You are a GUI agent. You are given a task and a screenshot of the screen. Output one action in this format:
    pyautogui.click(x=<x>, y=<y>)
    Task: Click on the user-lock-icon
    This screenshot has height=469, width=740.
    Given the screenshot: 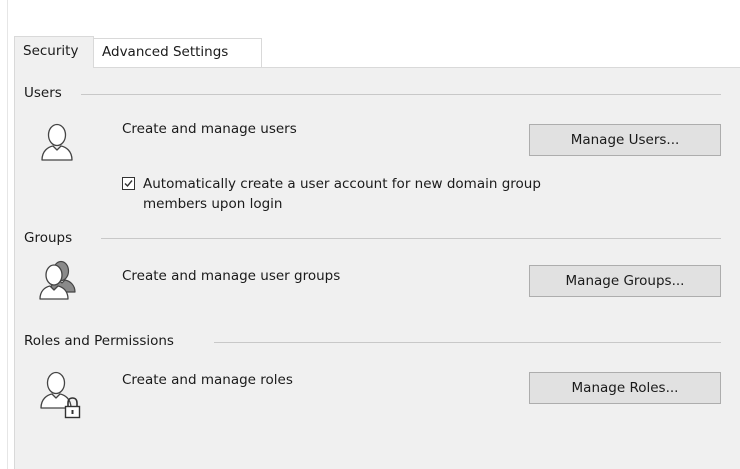 What is the action you would take?
    pyautogui.click(x=62, y=393)
    